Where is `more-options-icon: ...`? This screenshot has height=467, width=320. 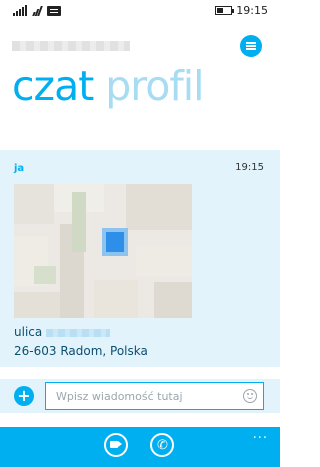
more-options-icon: ... is located at coordinates (260, 434).